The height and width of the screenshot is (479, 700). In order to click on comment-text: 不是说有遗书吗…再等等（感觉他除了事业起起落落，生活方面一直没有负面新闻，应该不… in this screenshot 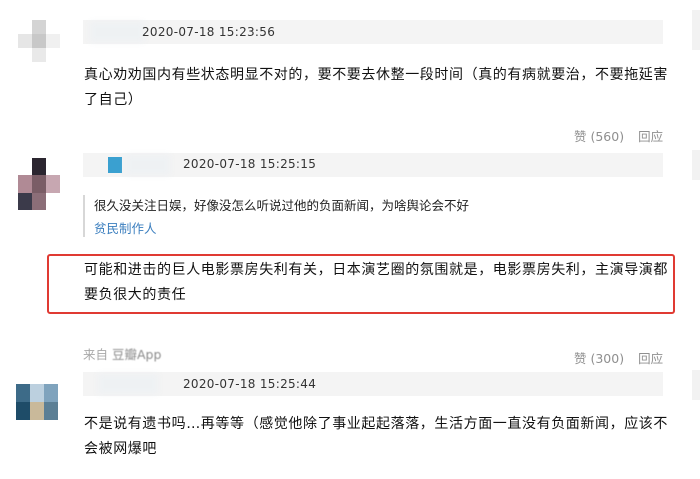, I will do `click(384, 437)`.